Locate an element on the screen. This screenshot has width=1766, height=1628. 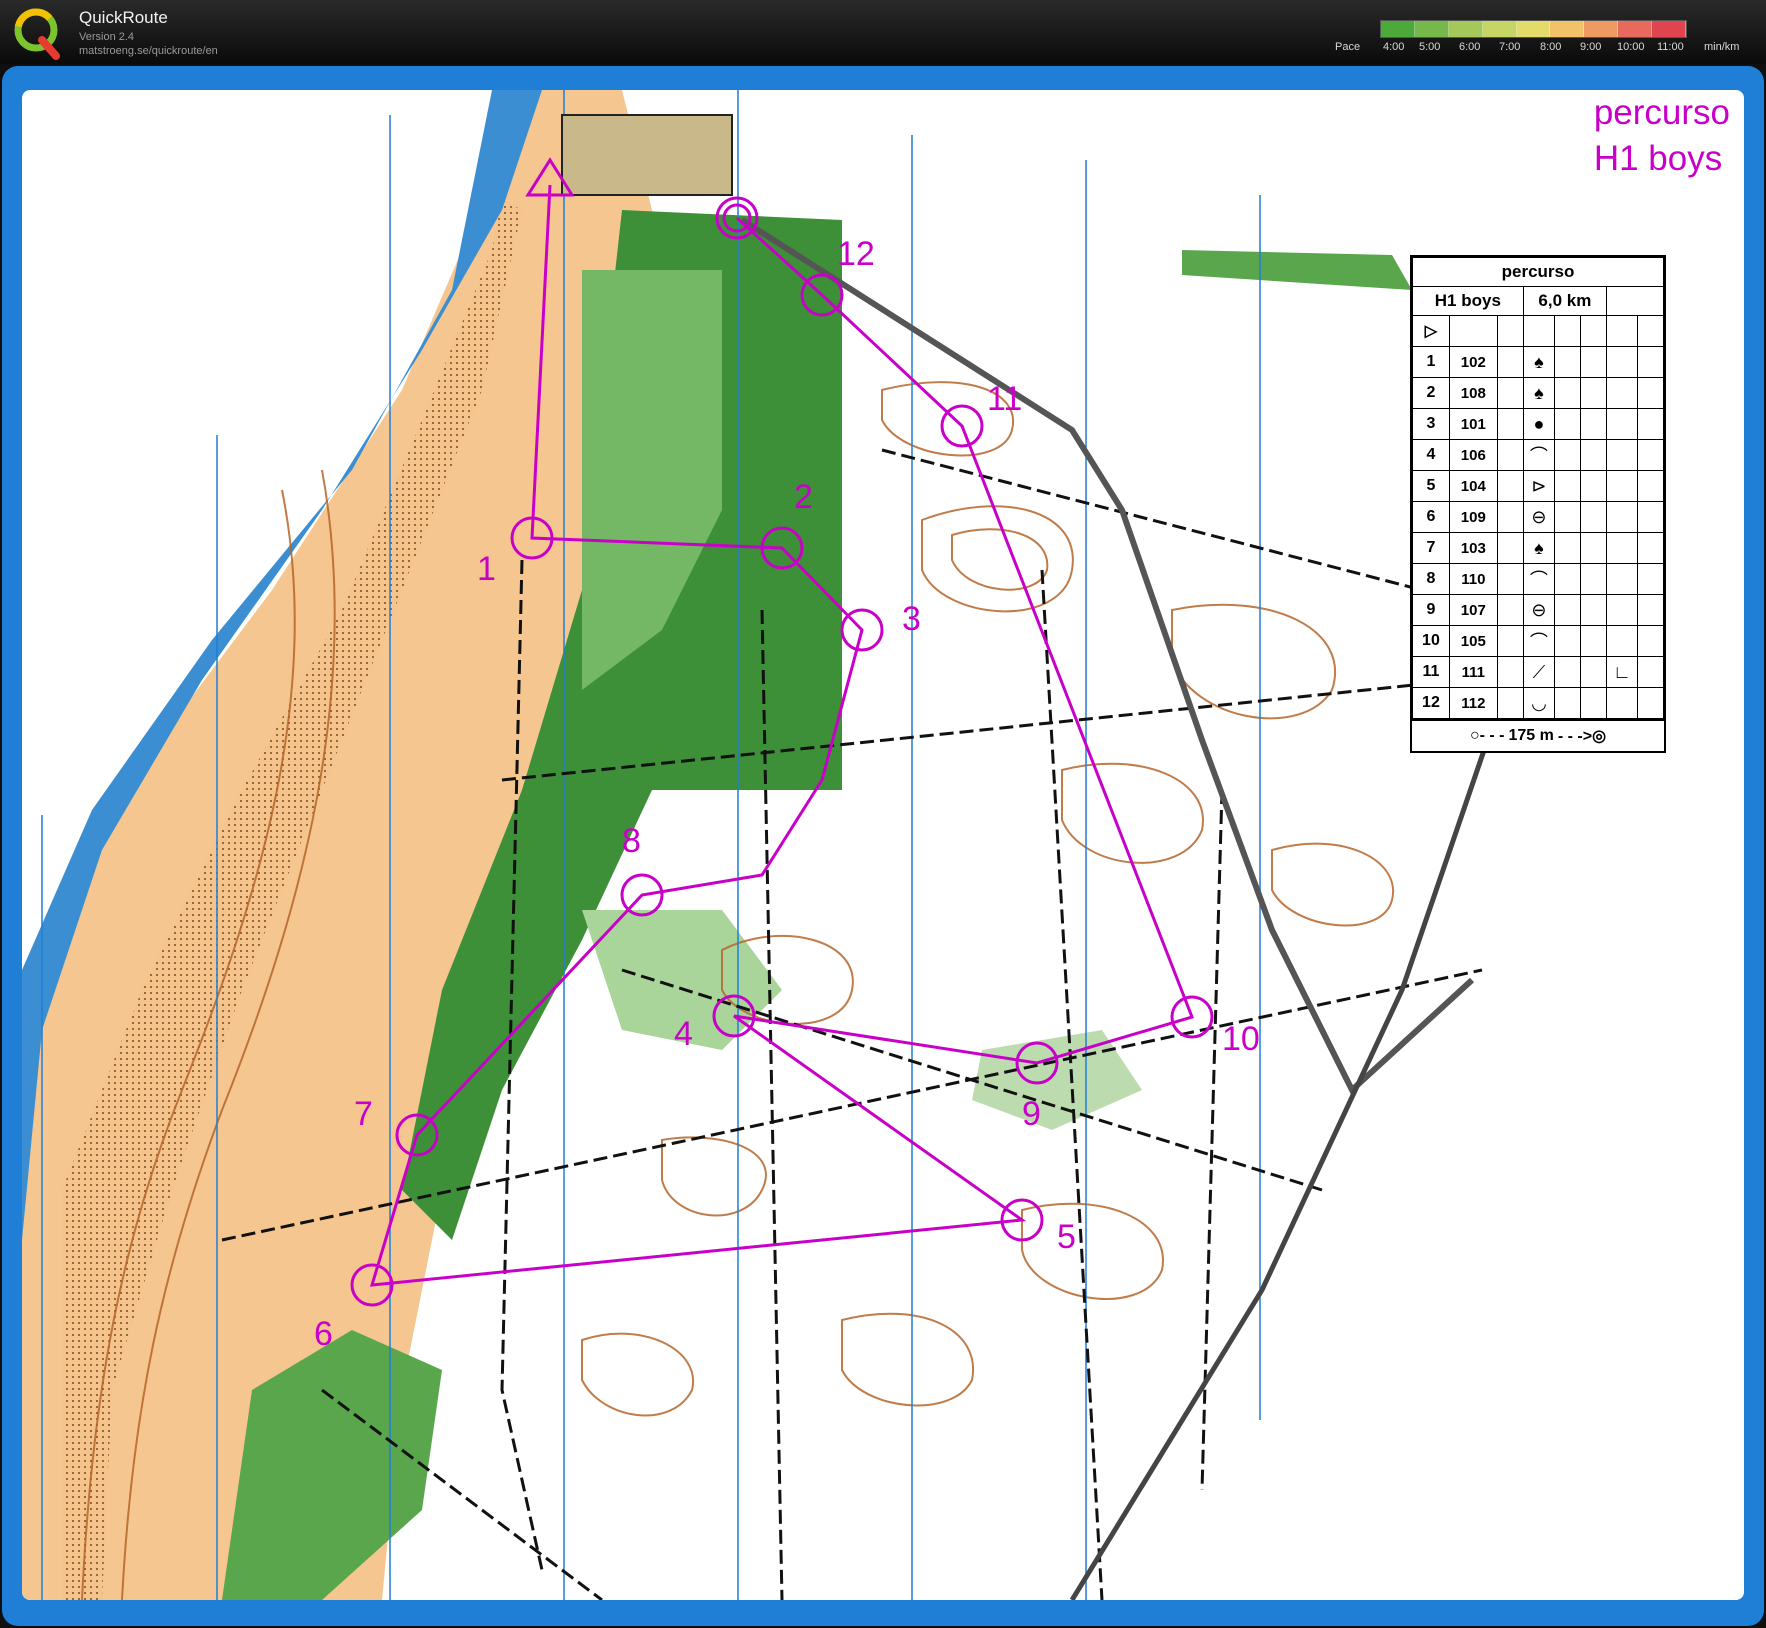
desc-control-number: 2 is located at coordinates (1431, 393).